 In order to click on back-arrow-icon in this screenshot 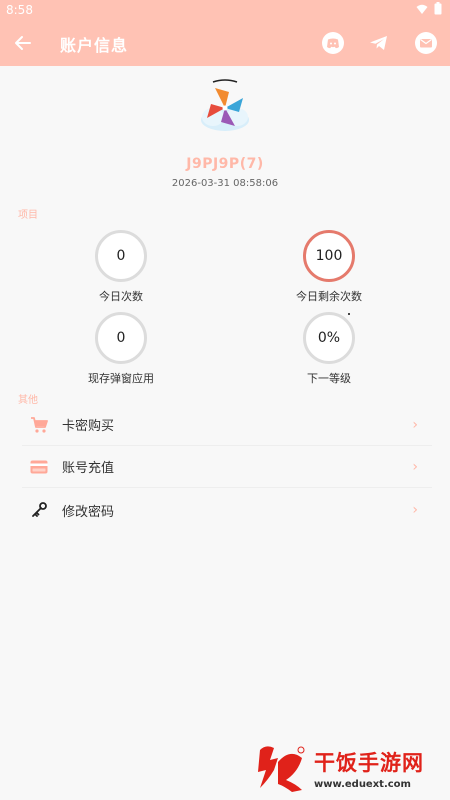, I will do `click(23, 43)`.